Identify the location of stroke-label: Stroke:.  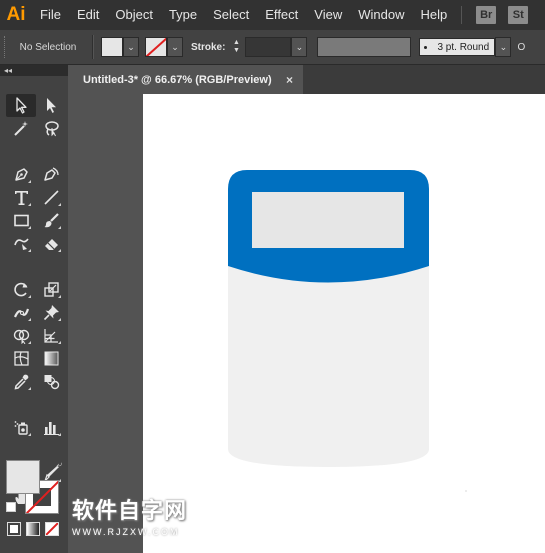
(208, 47).